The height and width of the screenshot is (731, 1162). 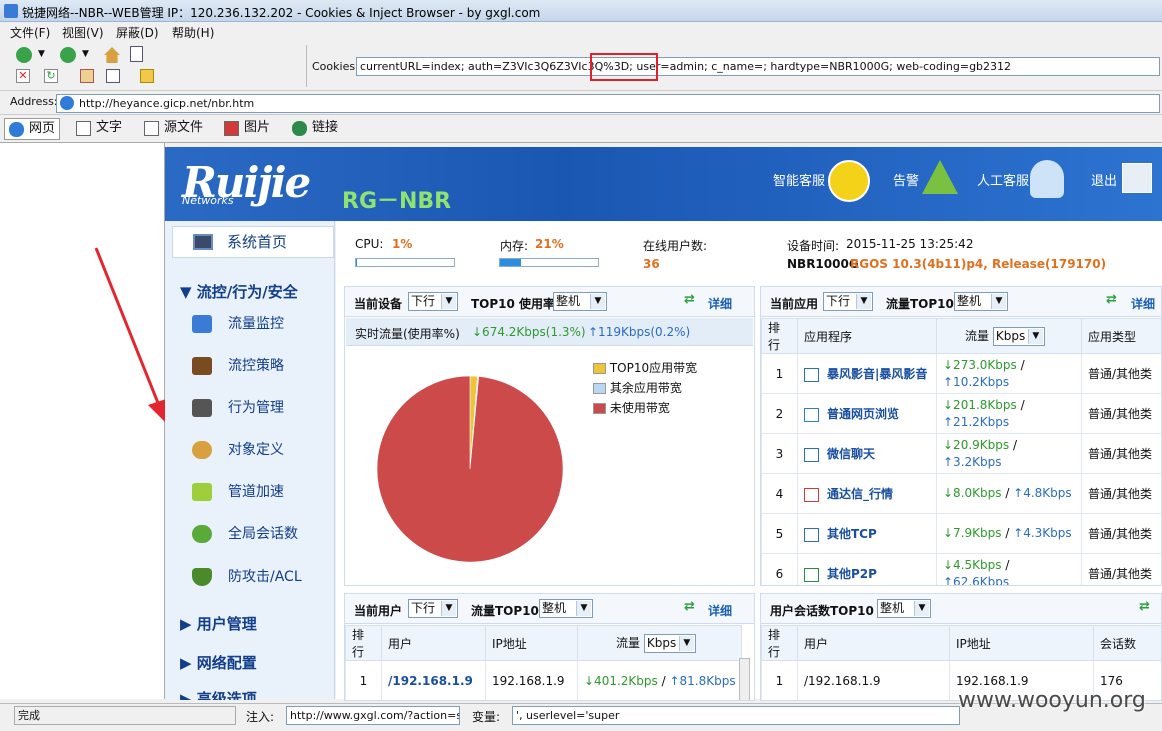 I want to click on user-top10-label: 流量TOP10, so click(x=505, y=611).